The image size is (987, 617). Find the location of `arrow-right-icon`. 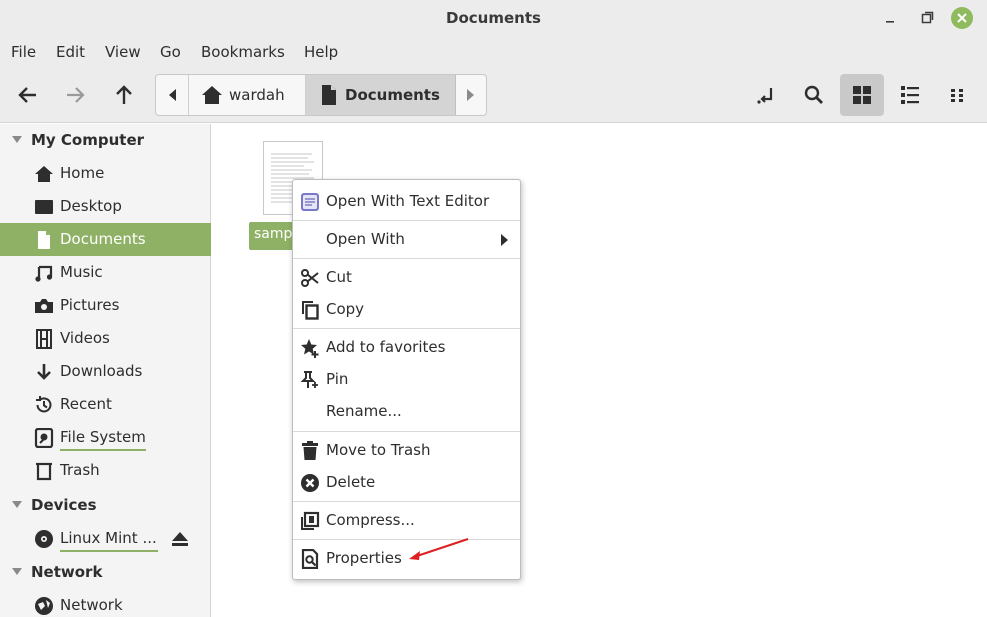

arrow-right-icon is located at coordinates (76, 95).